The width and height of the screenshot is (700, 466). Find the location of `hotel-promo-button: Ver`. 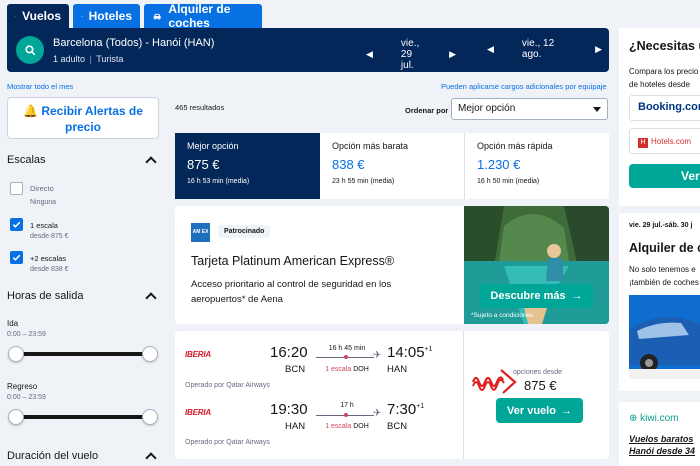

hotel-promo-button: Ver is located at coordinates (664, 176).